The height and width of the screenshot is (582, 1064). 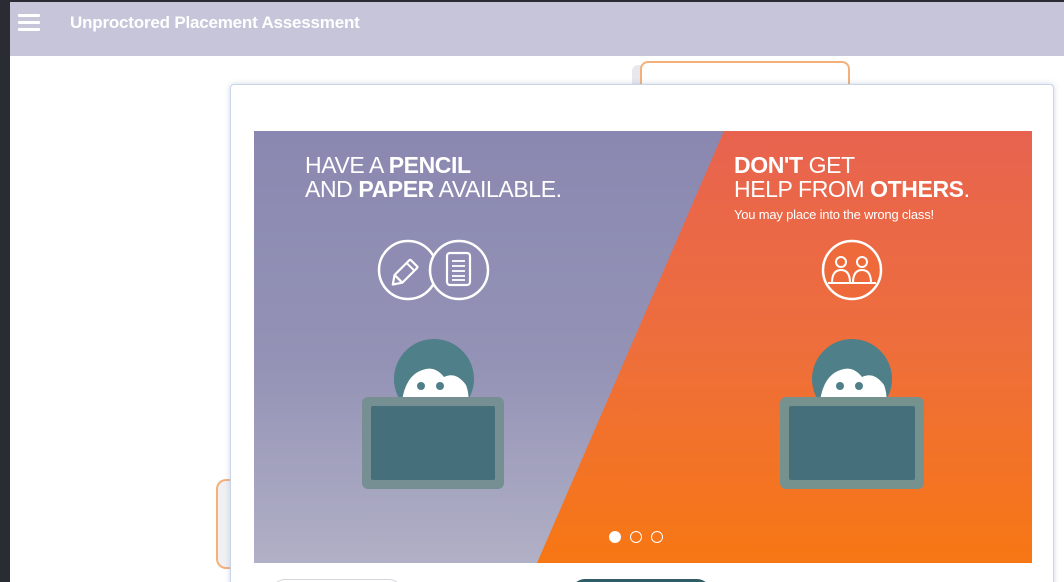 What do you see at coordinates (834, 214) in the screenshot?
I see `no-help-subtext: You may place into the wrong class!` at bounding box center [834, 214].